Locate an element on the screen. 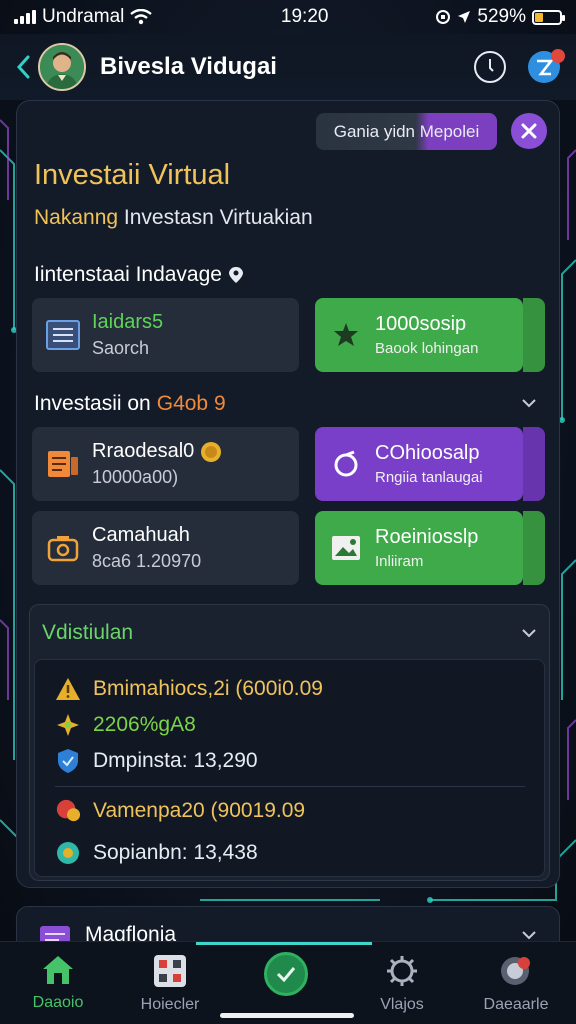 This screenshot has height=1024, width=576. notification-badge is located at coordinates (558, 56).